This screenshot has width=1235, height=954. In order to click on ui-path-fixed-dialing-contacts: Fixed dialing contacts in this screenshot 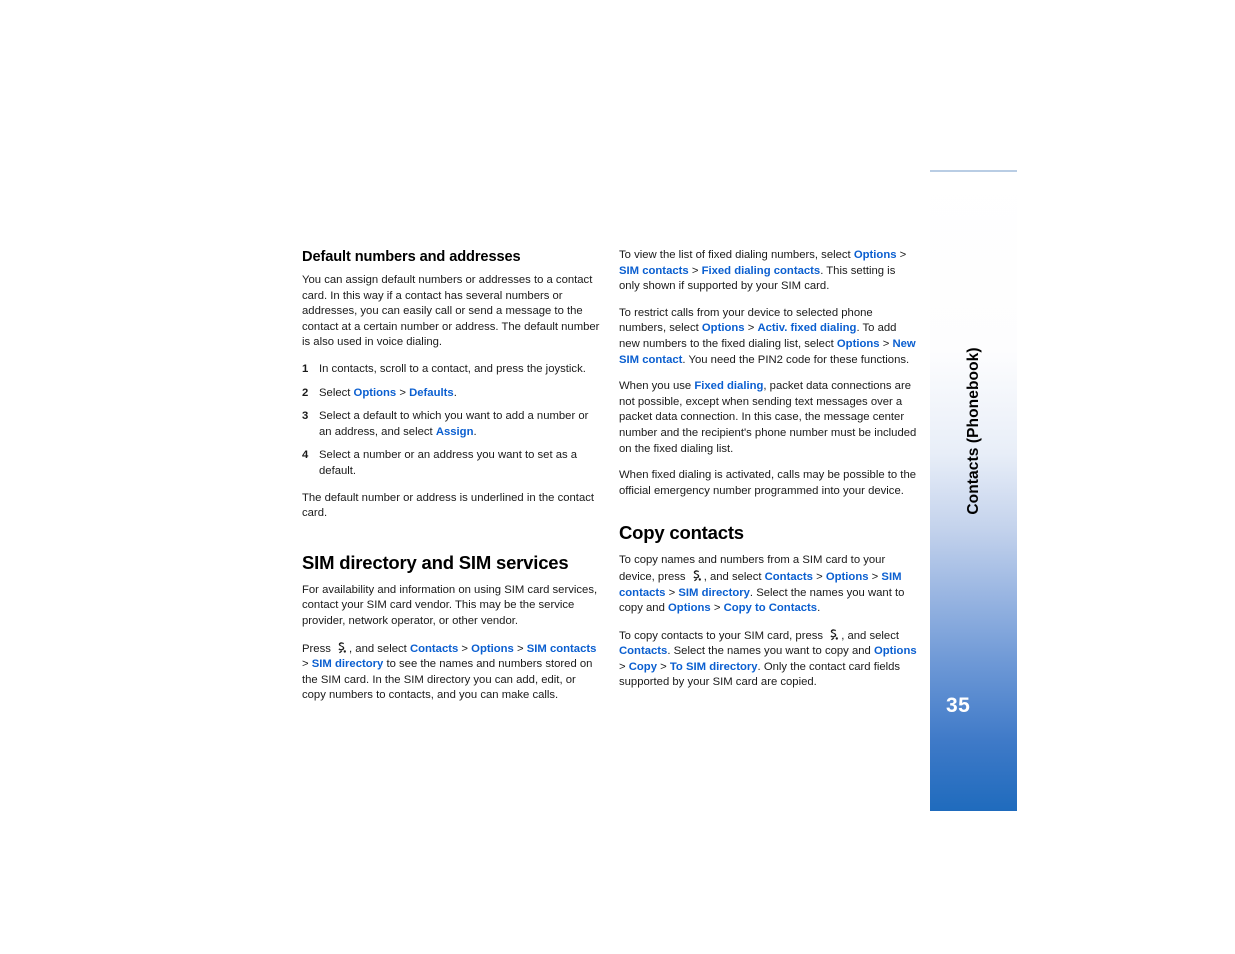, I will do `click(761, 270)`.